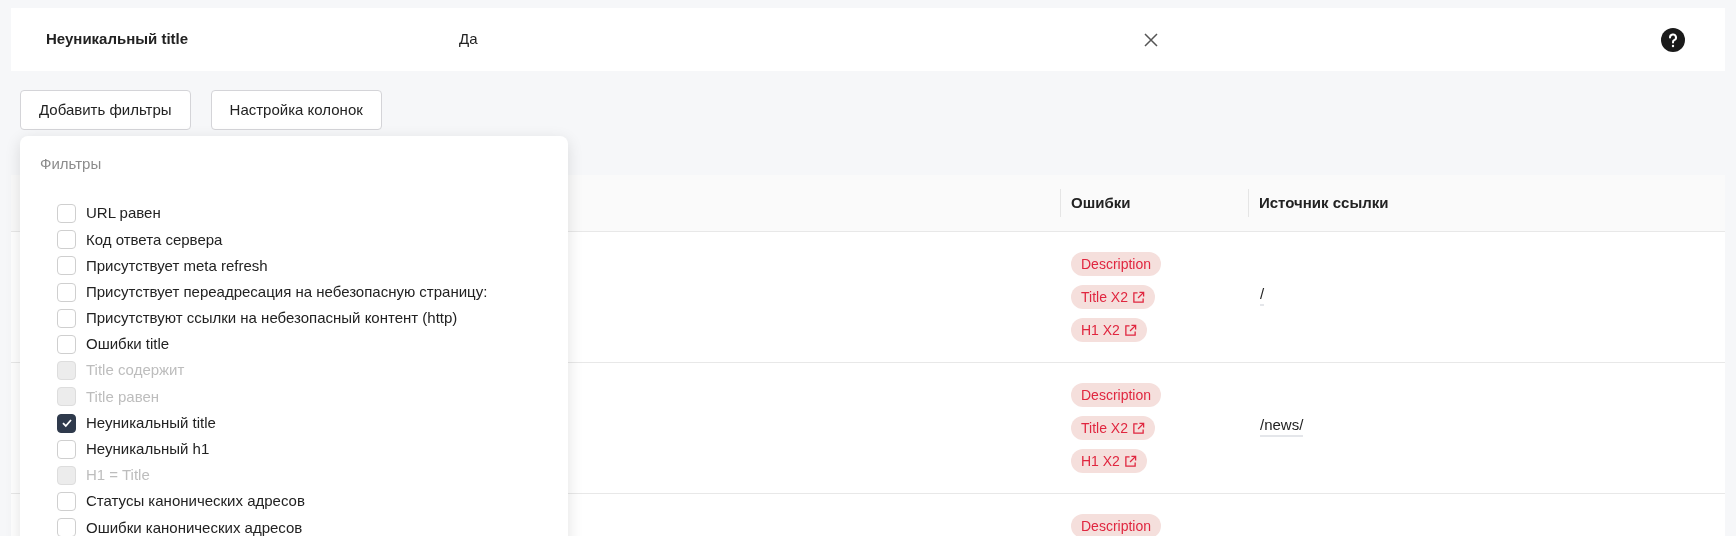 The image size is (1736, 536). Describe the element at coordinates (1673, 39) in the screenshot. I see `help-icon` at that location.